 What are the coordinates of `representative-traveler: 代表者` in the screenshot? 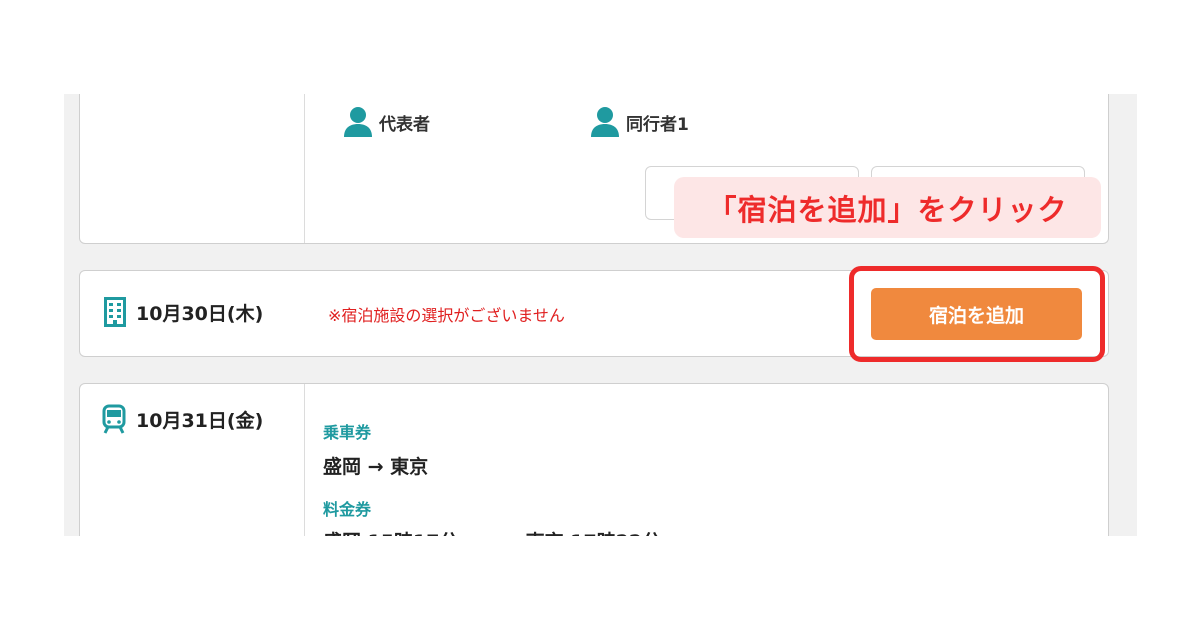 It's located at (386, 122).